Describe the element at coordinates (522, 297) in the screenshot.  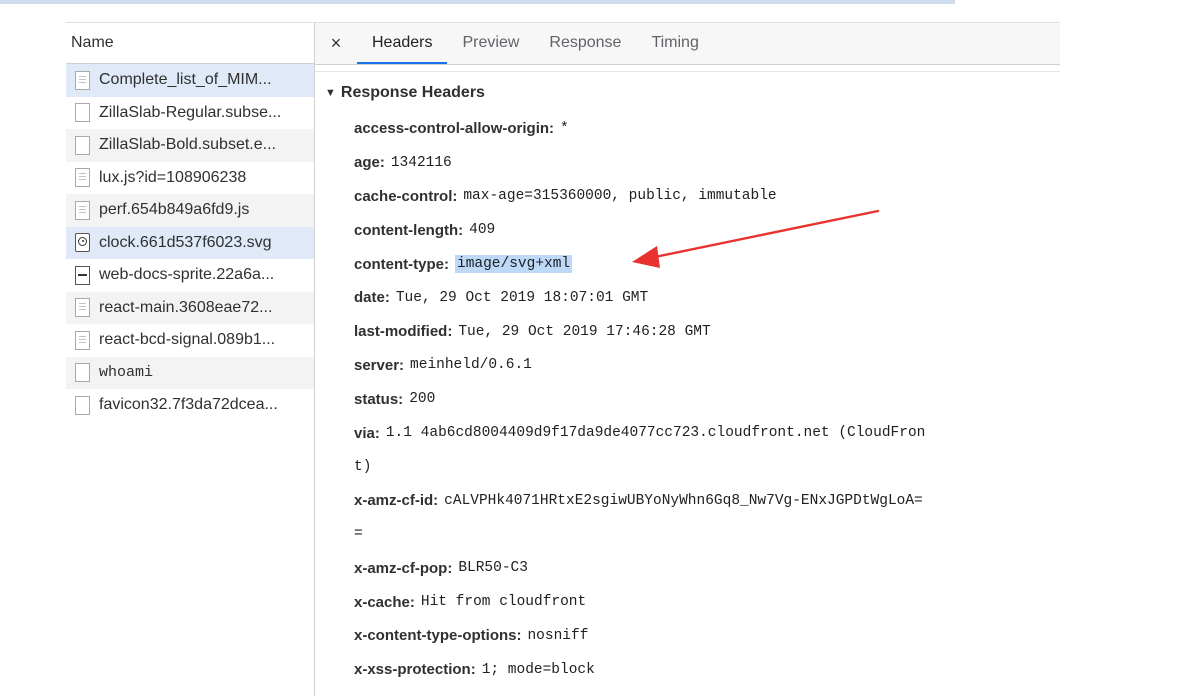
I see `header-value: Tue, 29 Oct 2019 18:07:01 GMT` at that location.